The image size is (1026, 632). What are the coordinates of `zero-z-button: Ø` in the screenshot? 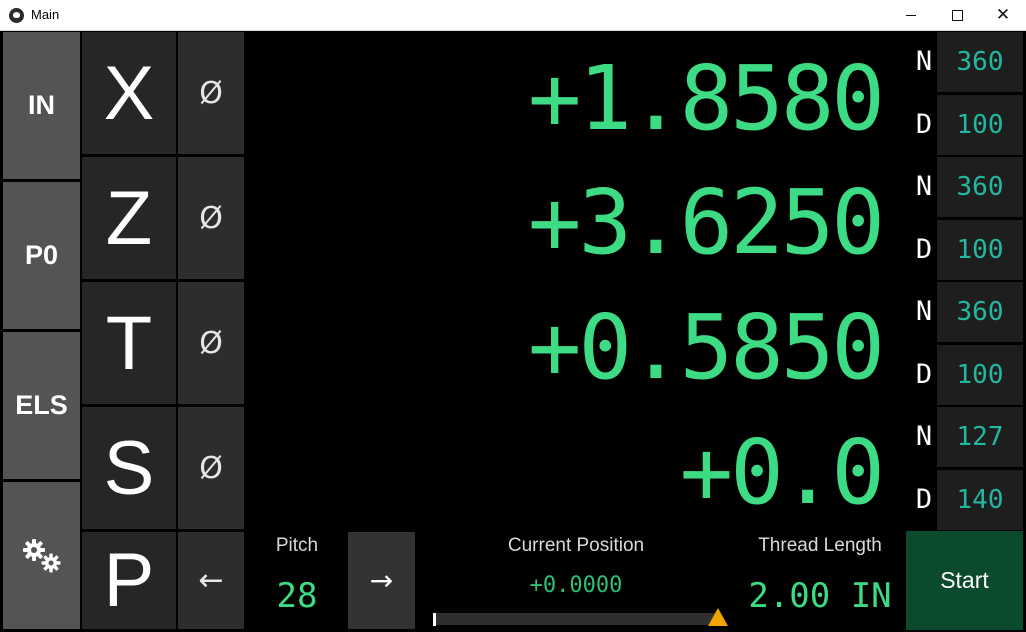 It's located at (211, 218).